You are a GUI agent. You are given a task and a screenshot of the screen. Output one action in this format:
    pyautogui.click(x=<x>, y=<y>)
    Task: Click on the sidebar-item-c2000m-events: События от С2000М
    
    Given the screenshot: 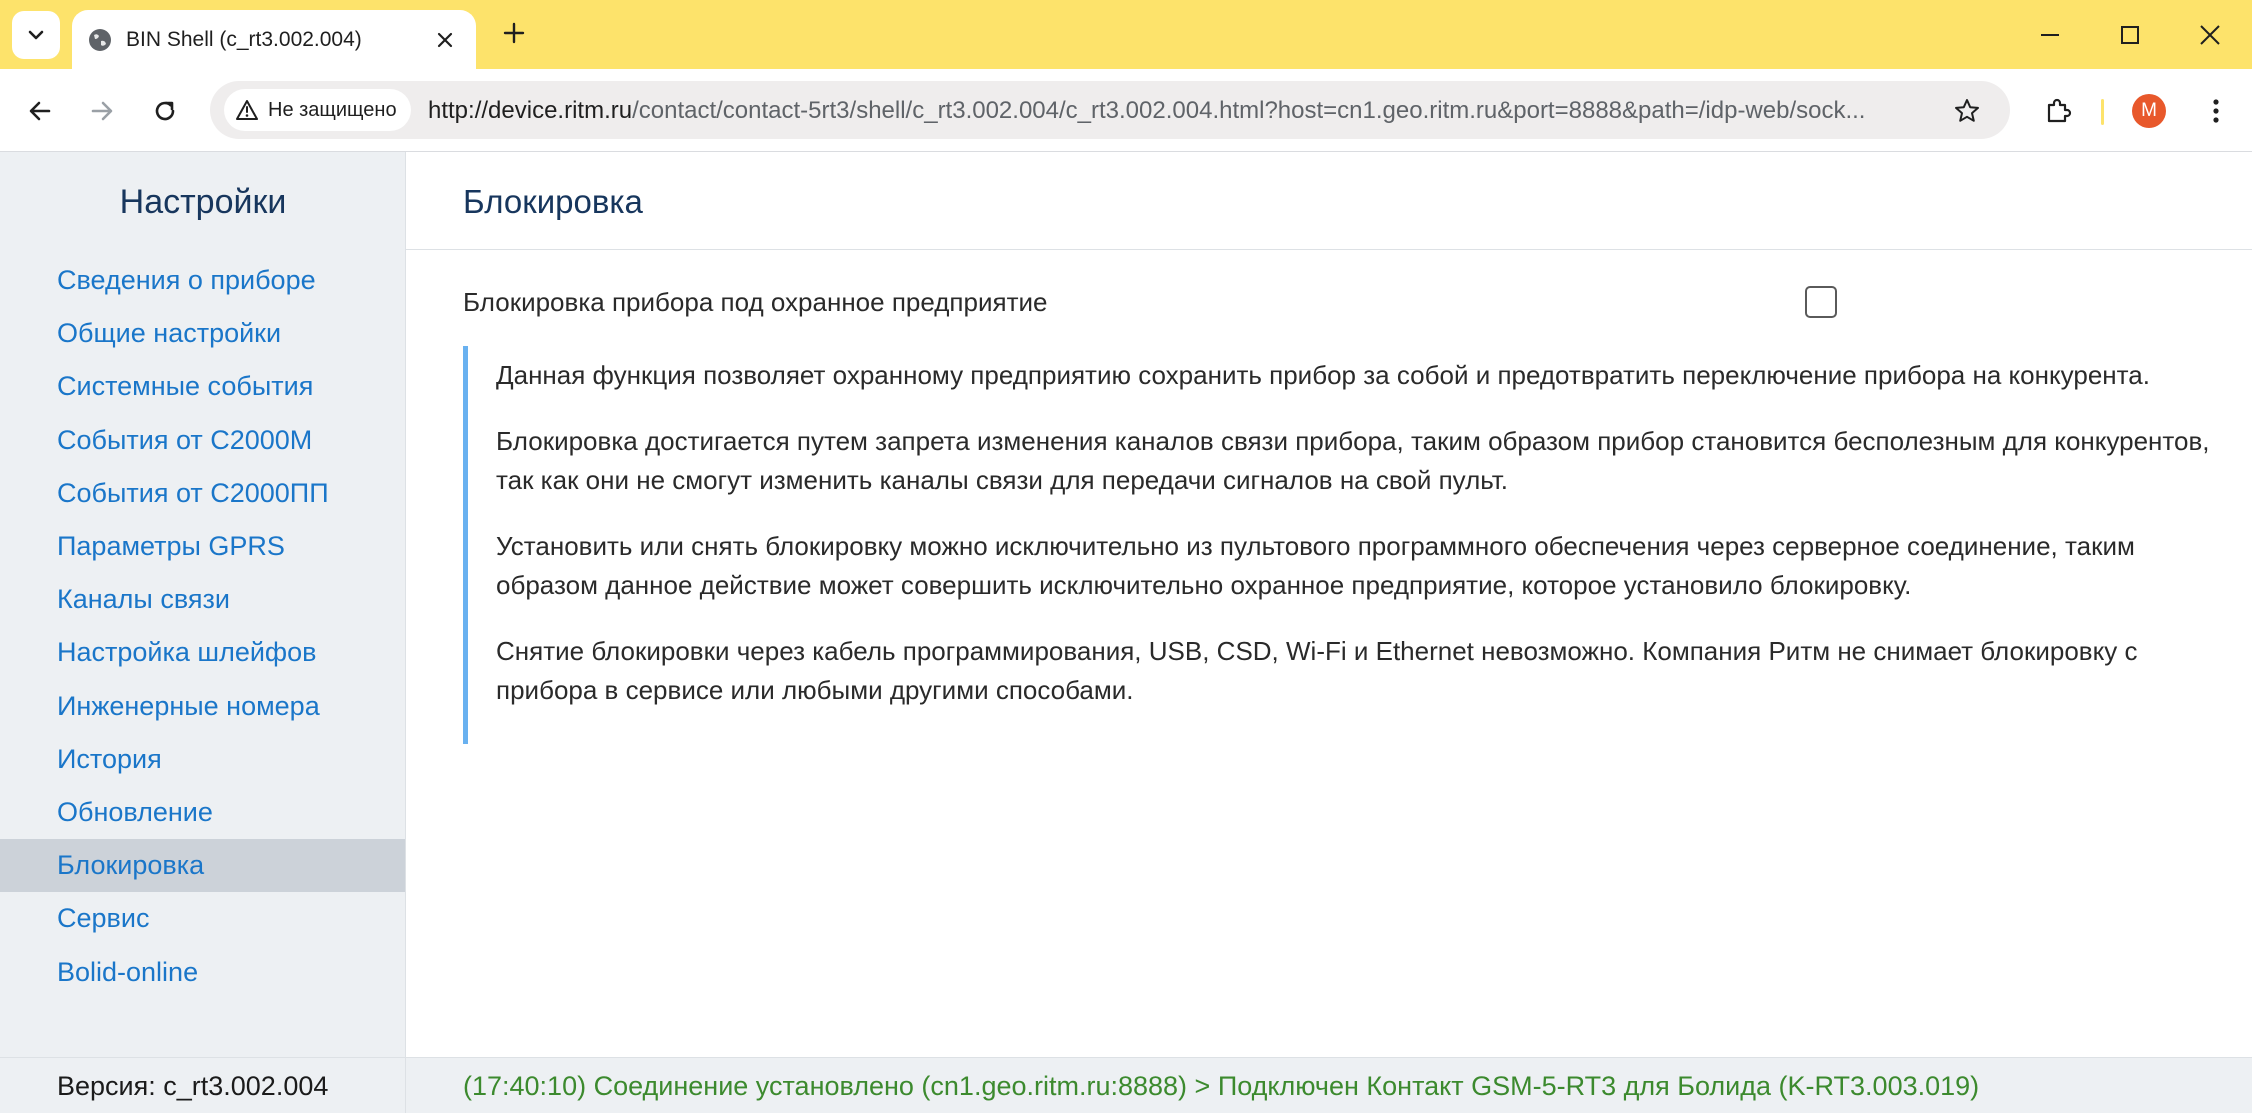 What is the action you would take?
    pyautogui.click(x=202, y=440)
    